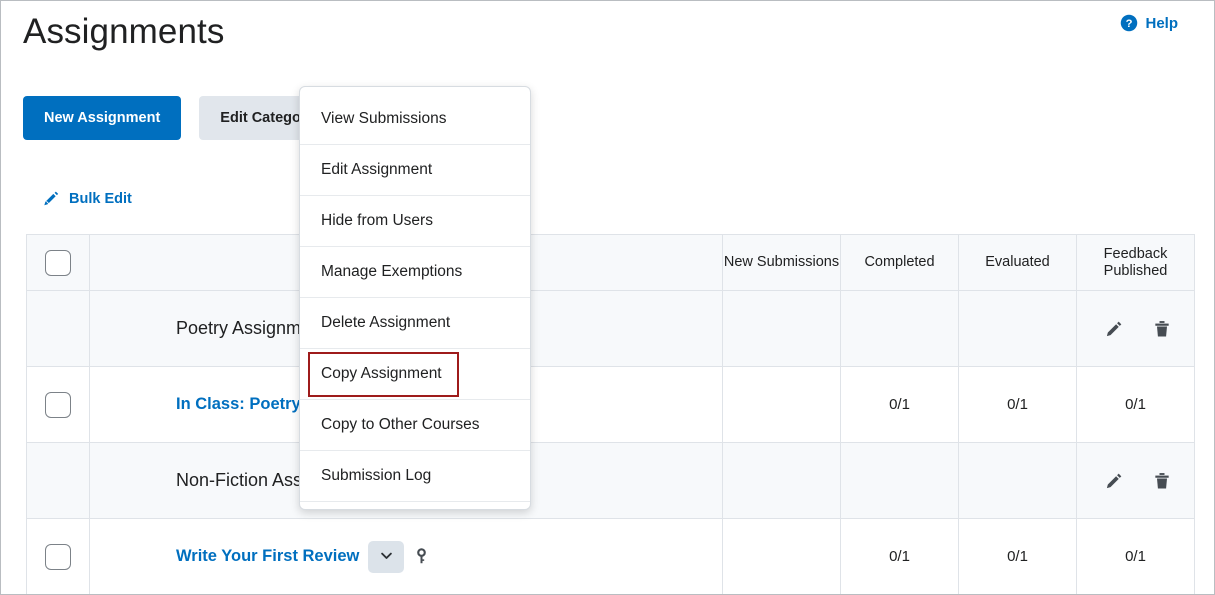  What do you see at coordinates (412, 556) in the screenshot?
I see `assignment-row-inner: Write Your First Review` at bounding box center [412, 556].